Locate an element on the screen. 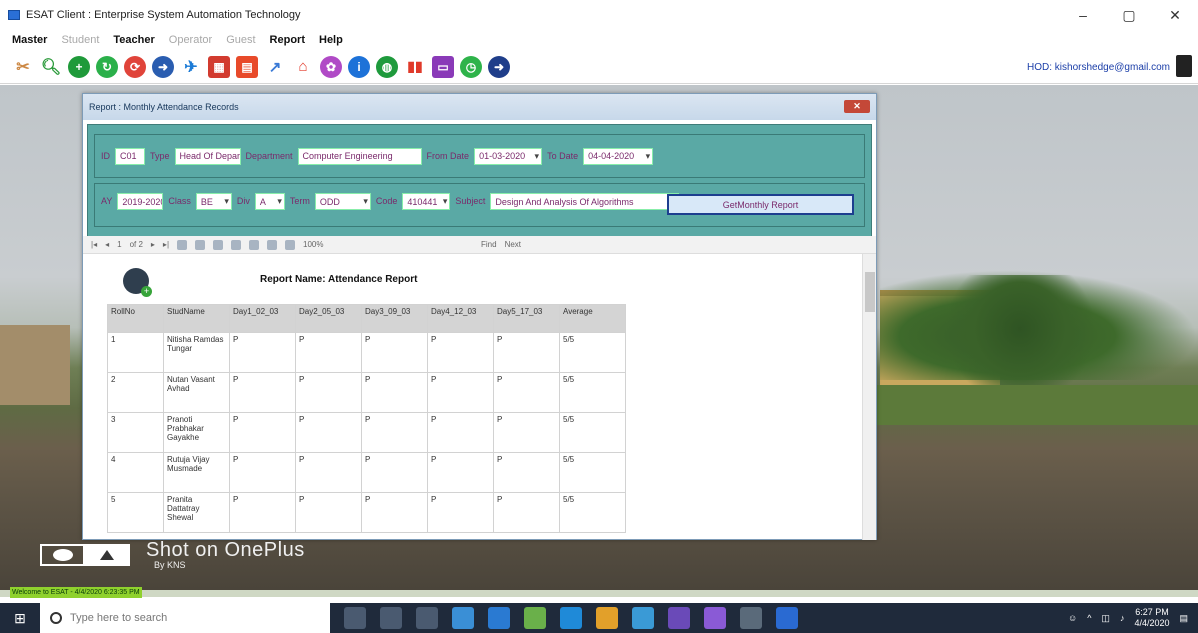 The width and height of the screenshot is (1198, 633). home-icon: ⌂ is located at coordinates (303, 66).